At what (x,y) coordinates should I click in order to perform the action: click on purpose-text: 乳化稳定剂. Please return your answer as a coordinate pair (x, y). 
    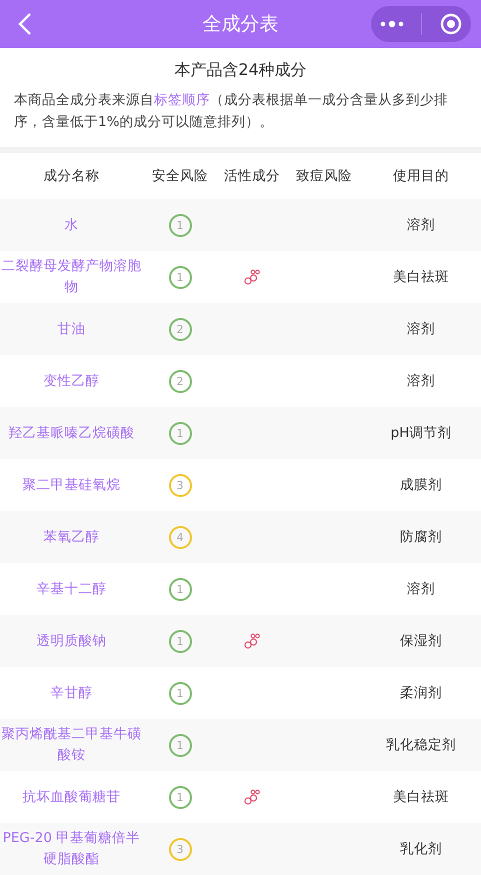
    Looking at the image, I should click on (421, 745).